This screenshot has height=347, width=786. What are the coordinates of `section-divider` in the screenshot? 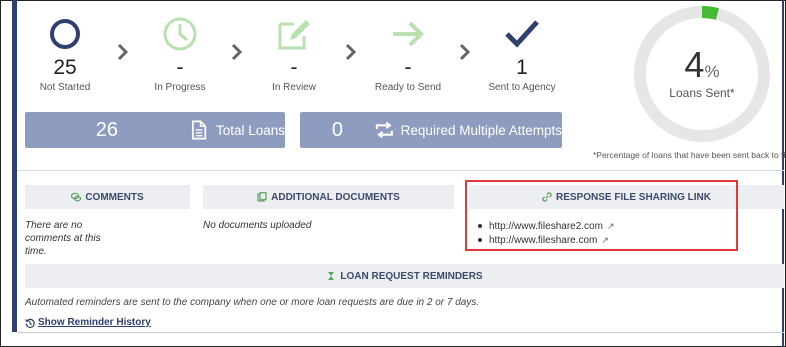 It's located at (400, 170).